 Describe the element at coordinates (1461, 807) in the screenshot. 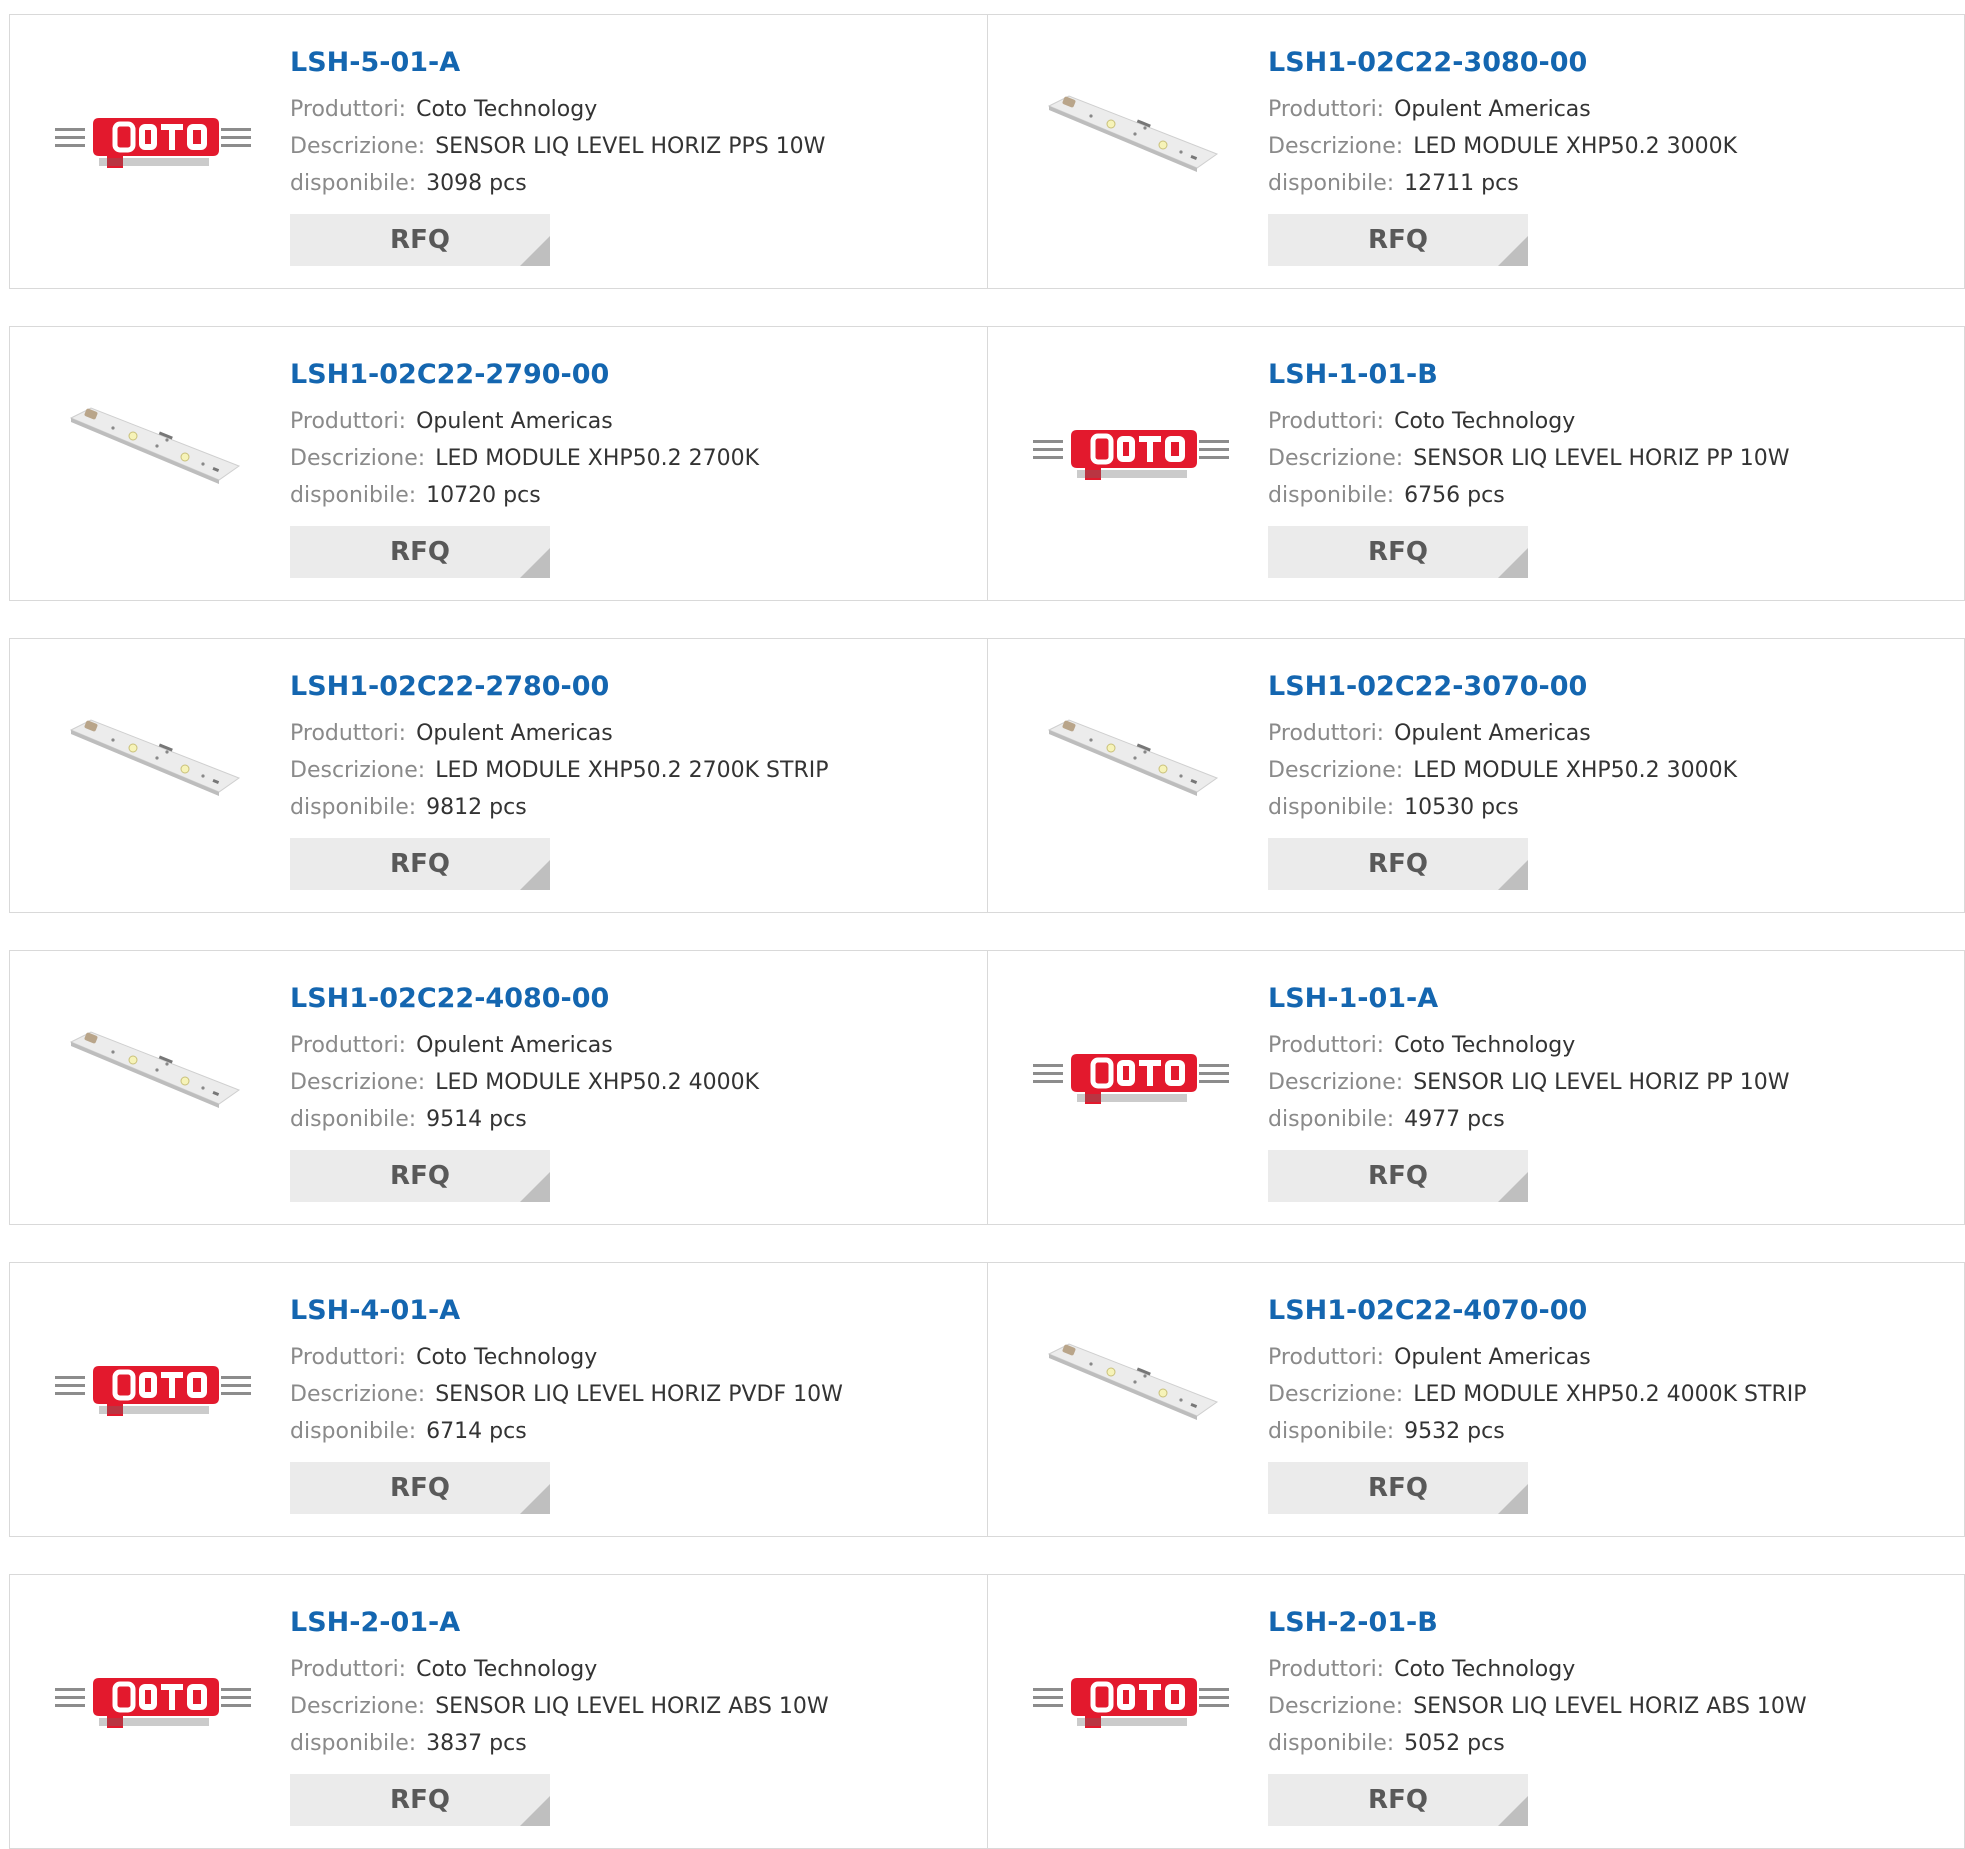

I see `availability-value: 10530 pcs` at that location.